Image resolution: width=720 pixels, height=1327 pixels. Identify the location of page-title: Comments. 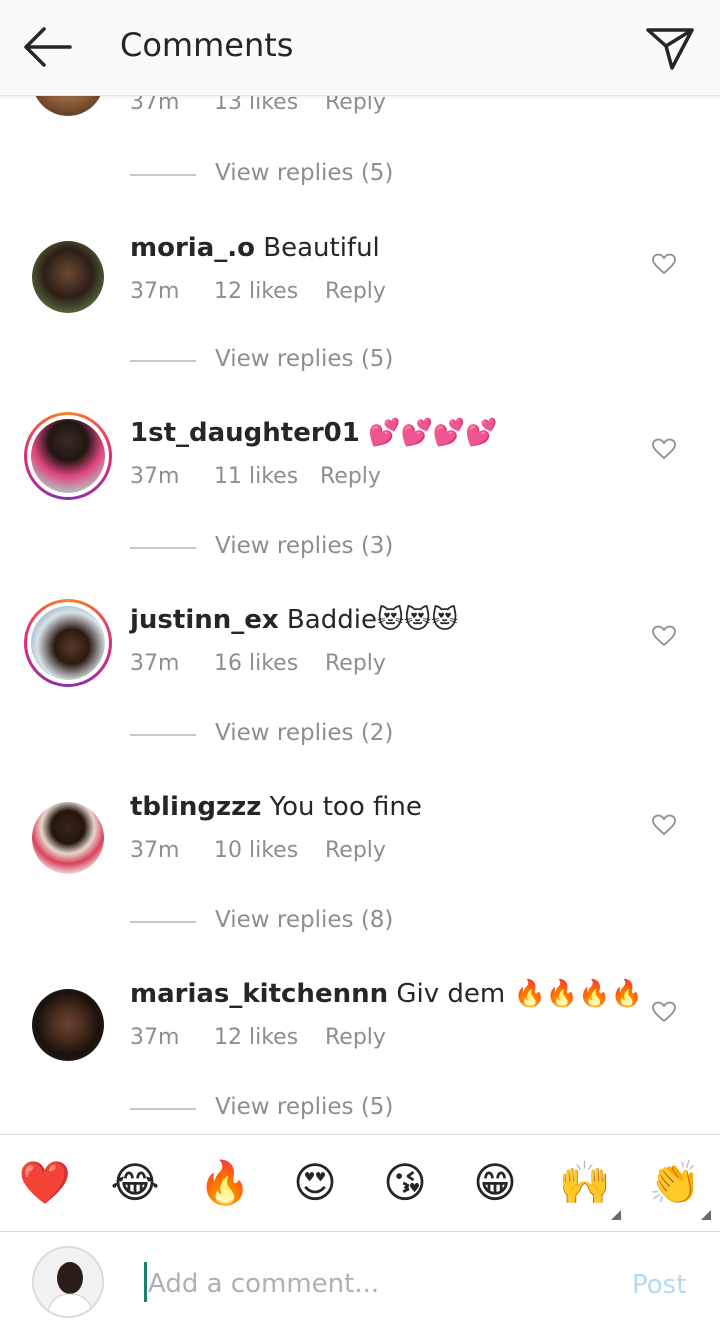
(207, 45).